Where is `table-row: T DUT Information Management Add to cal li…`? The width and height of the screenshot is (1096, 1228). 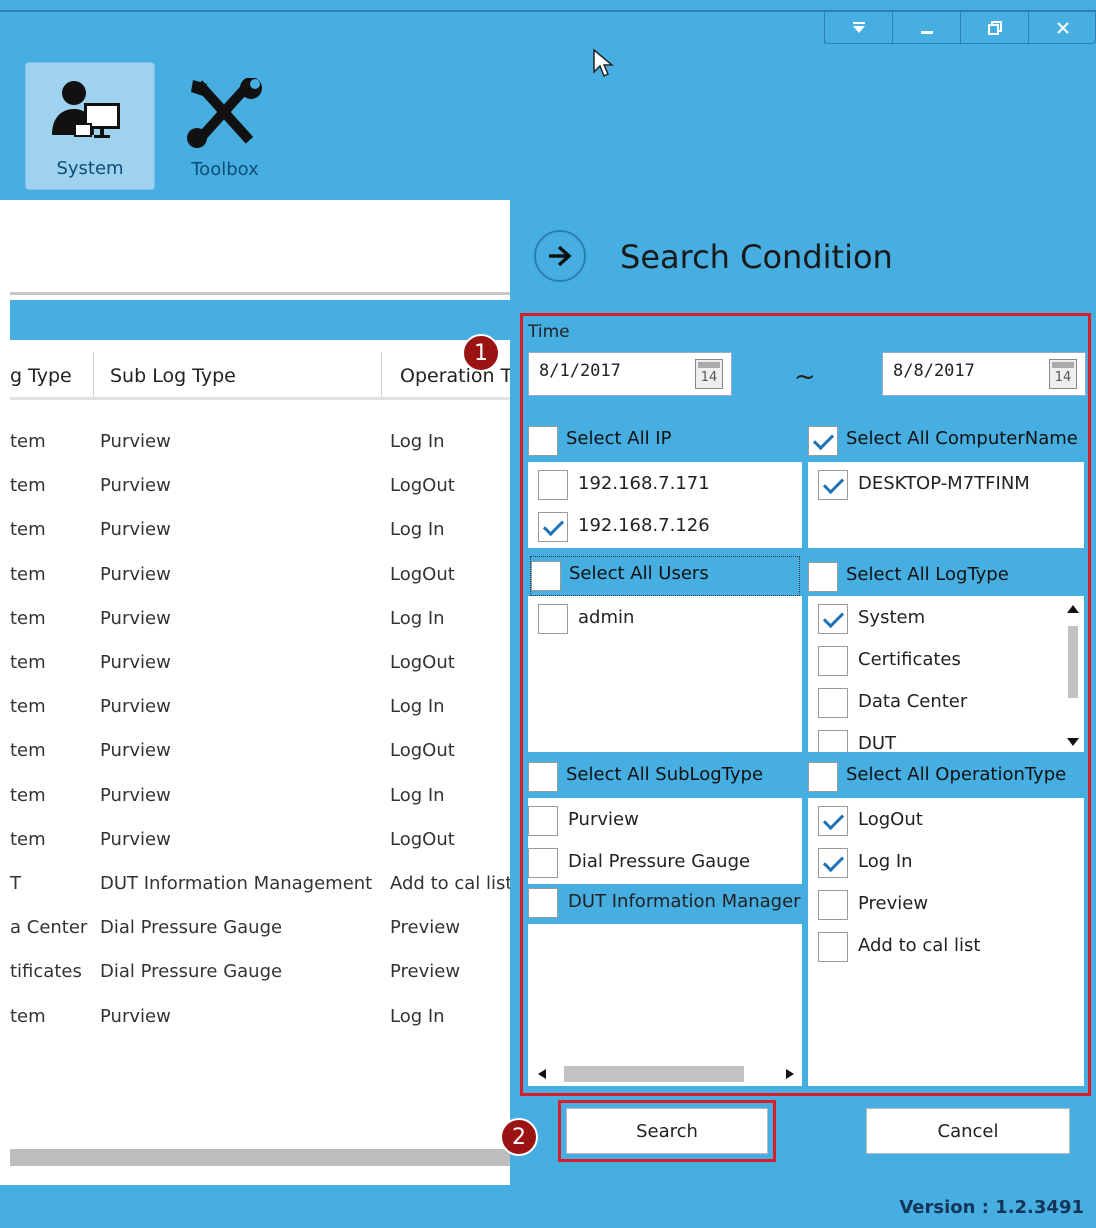
table-row: T DUT Information Management Add to cal li… is located at coordinates (256, 895).